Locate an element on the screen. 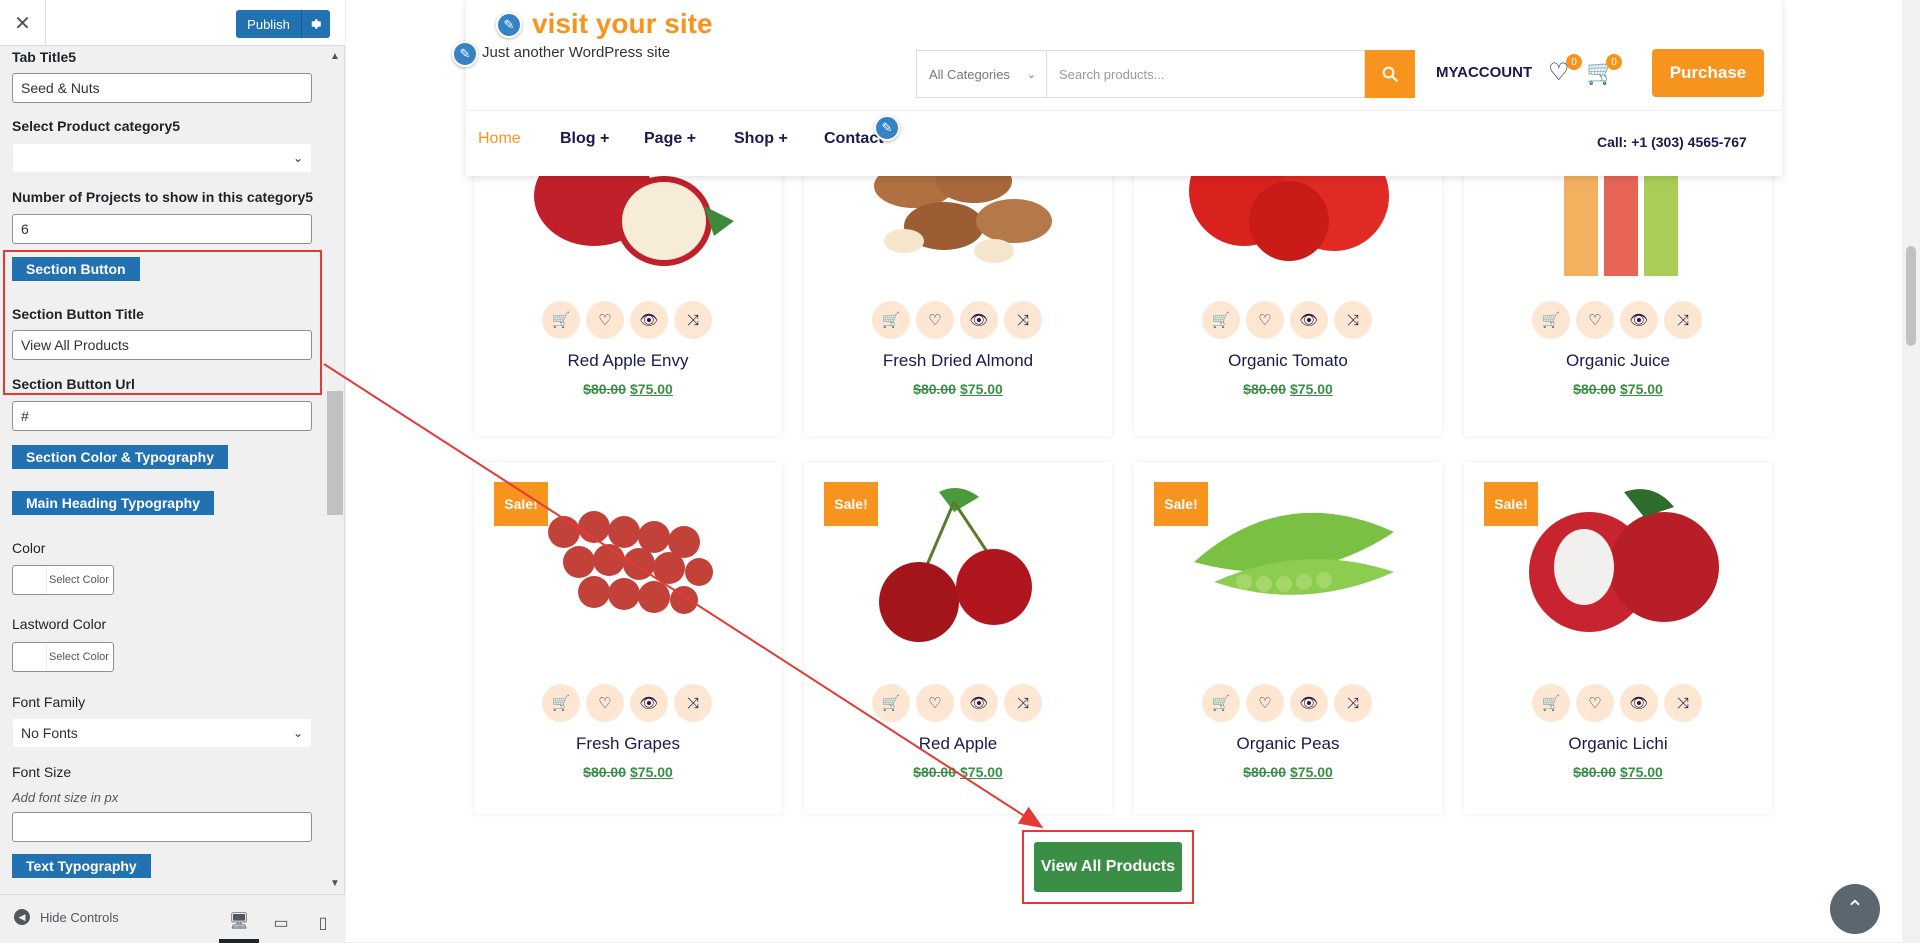 The width and height of the screenshot is (1920, 943). close-icon: ✕ is located at coordinates (23, 23).